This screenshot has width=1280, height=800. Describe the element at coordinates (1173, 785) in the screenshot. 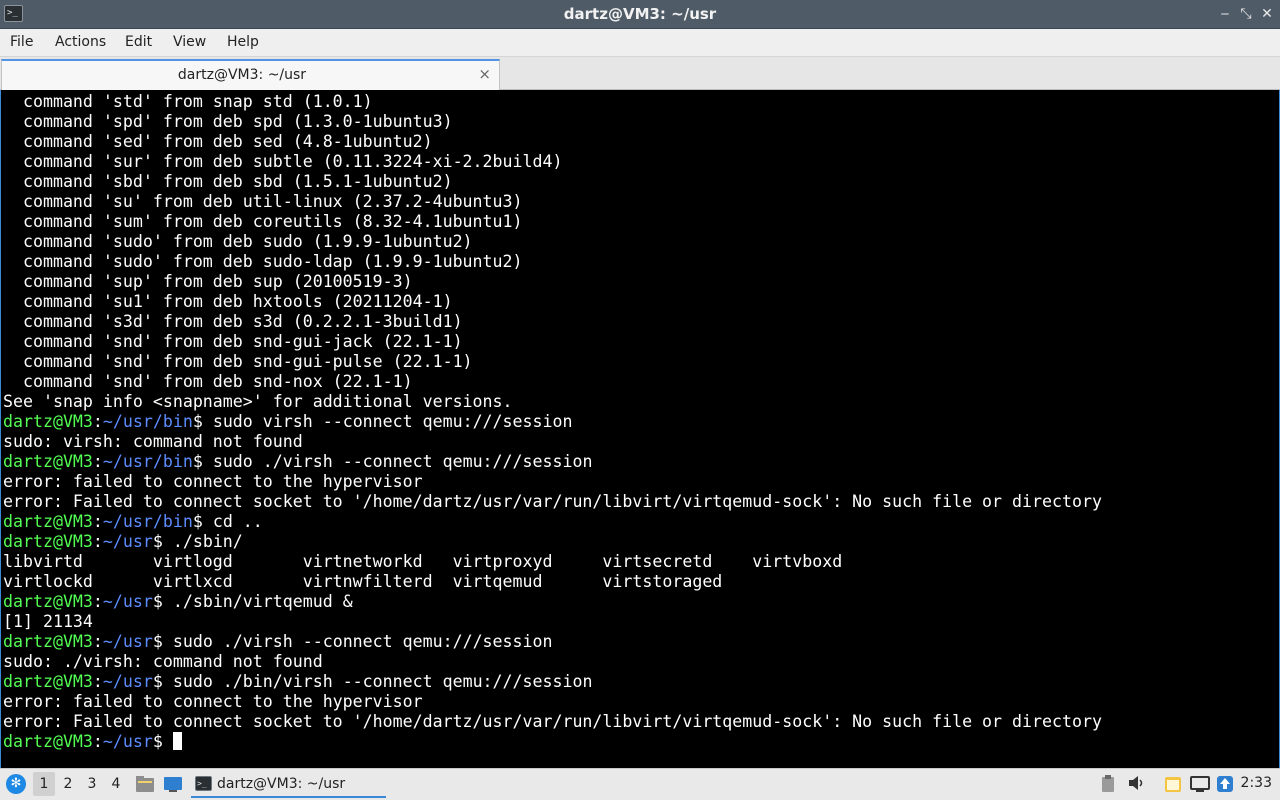

I see `notes-icon` at that location.